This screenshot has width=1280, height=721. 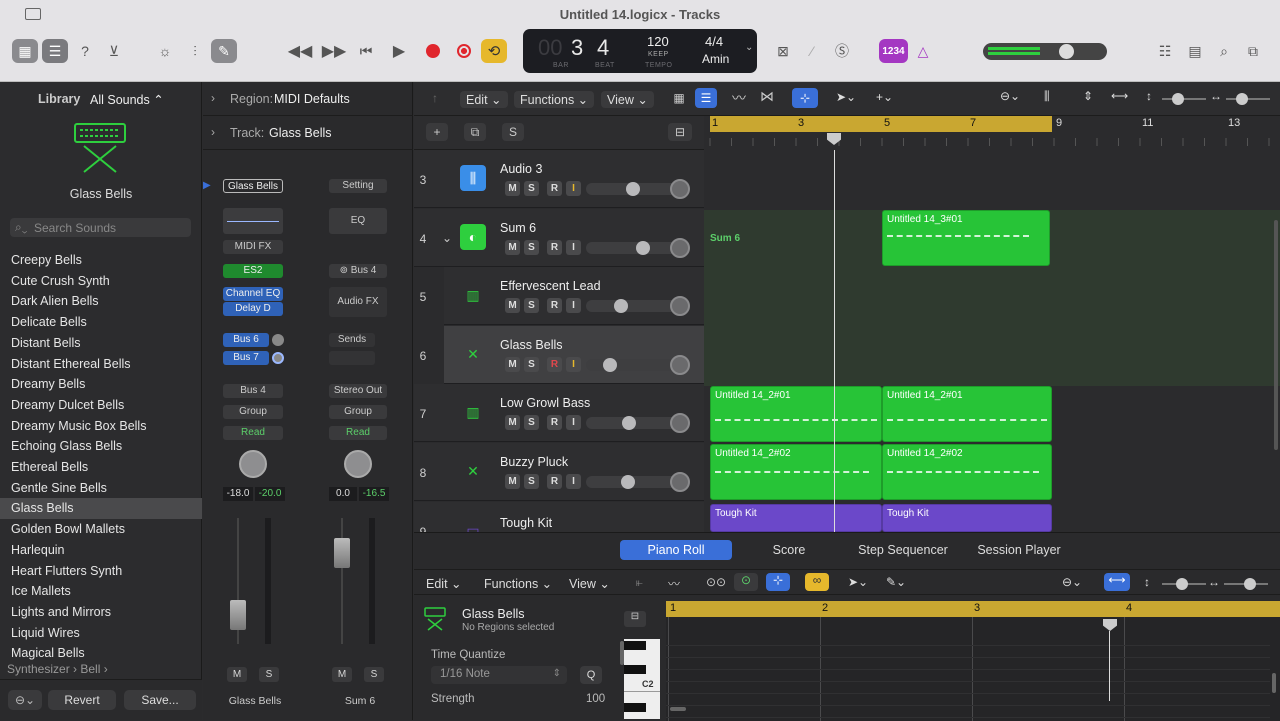 What do you see at coordinates (1088, 96) in the screenshot?
I see `vertical-fit-icon: ⇕` at bounding box center [1088, 96].